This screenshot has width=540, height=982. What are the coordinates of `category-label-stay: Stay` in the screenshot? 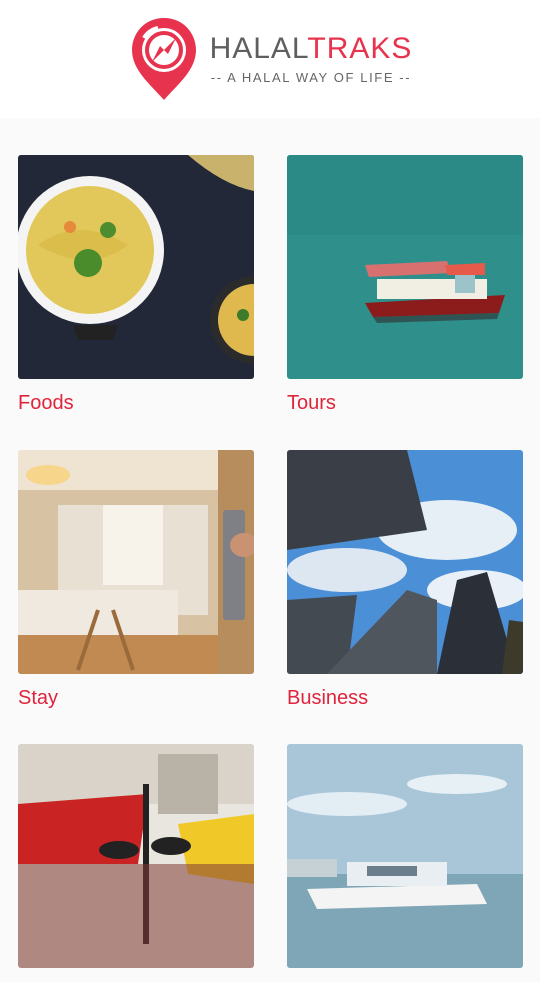 It's located at (136, 698).